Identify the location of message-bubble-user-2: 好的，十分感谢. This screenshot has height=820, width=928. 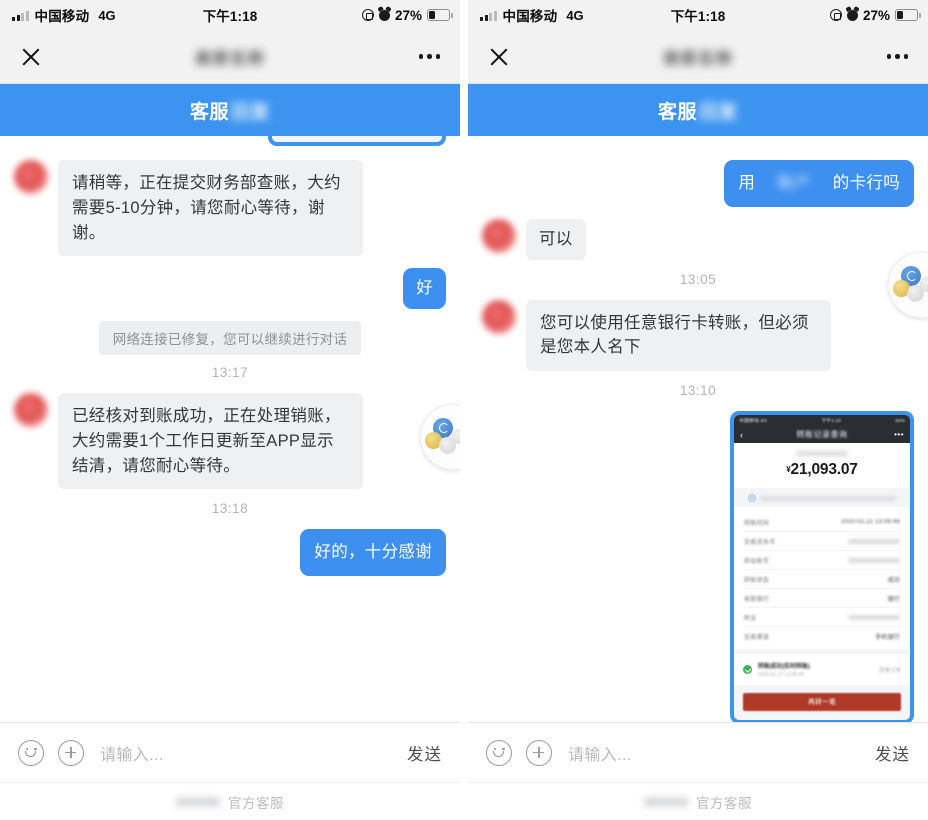
(373, 552).